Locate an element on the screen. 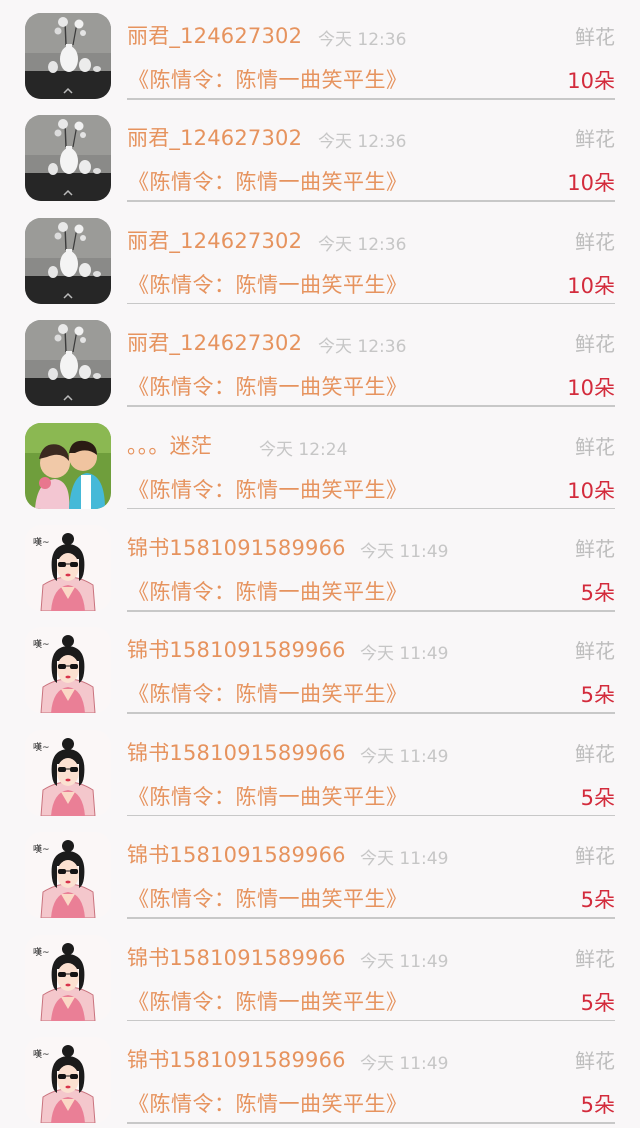  couple-photo-avatar is located at coordinates (68, 466).